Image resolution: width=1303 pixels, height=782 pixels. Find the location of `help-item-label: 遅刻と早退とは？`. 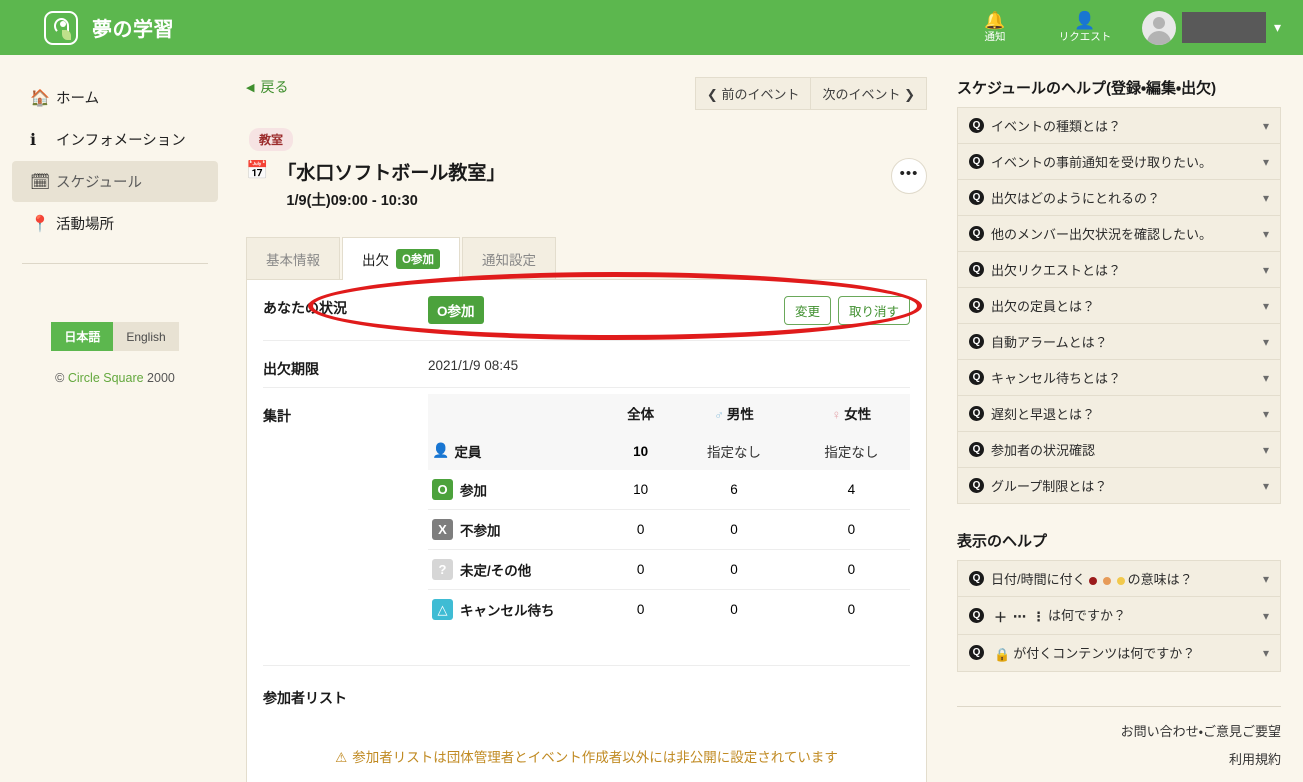

help-item-label: 遅刻と早退とは？ is located at coordinates (1043, 414).